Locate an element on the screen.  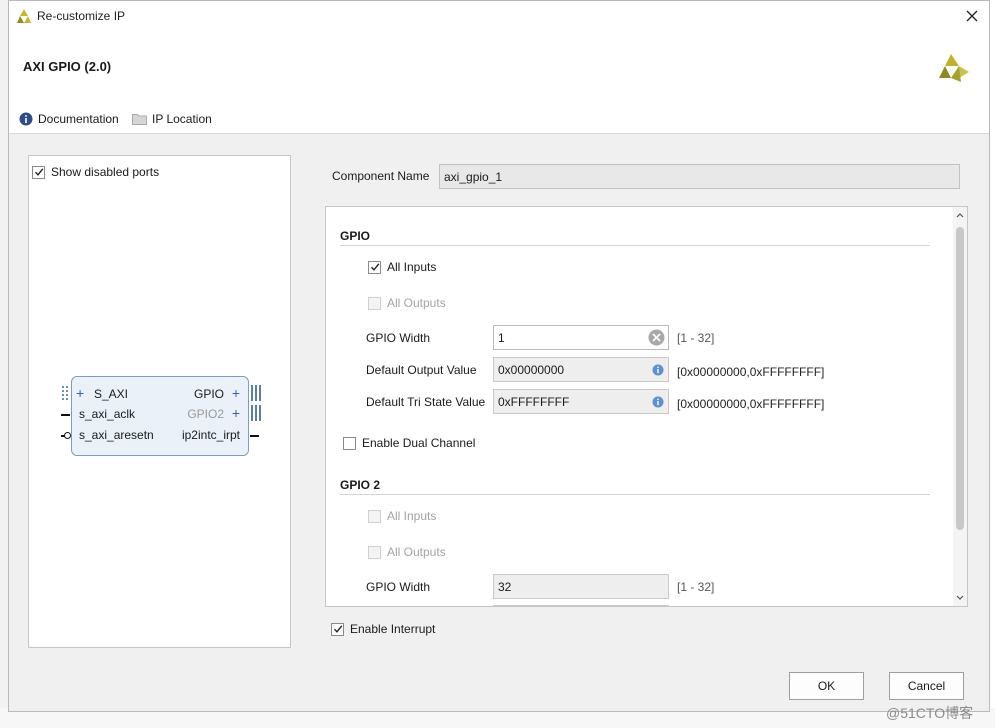
window-title: Re-customize IP is located at coordinates (81, 16).